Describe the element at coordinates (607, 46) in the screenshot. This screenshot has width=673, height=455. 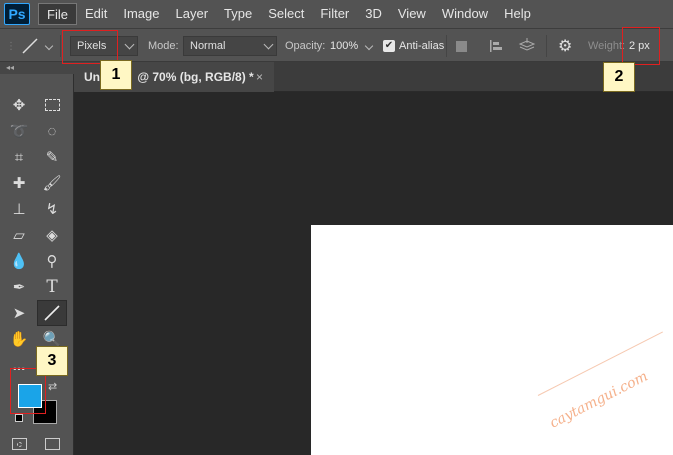
I see `weight-label: Weight:` at that location.